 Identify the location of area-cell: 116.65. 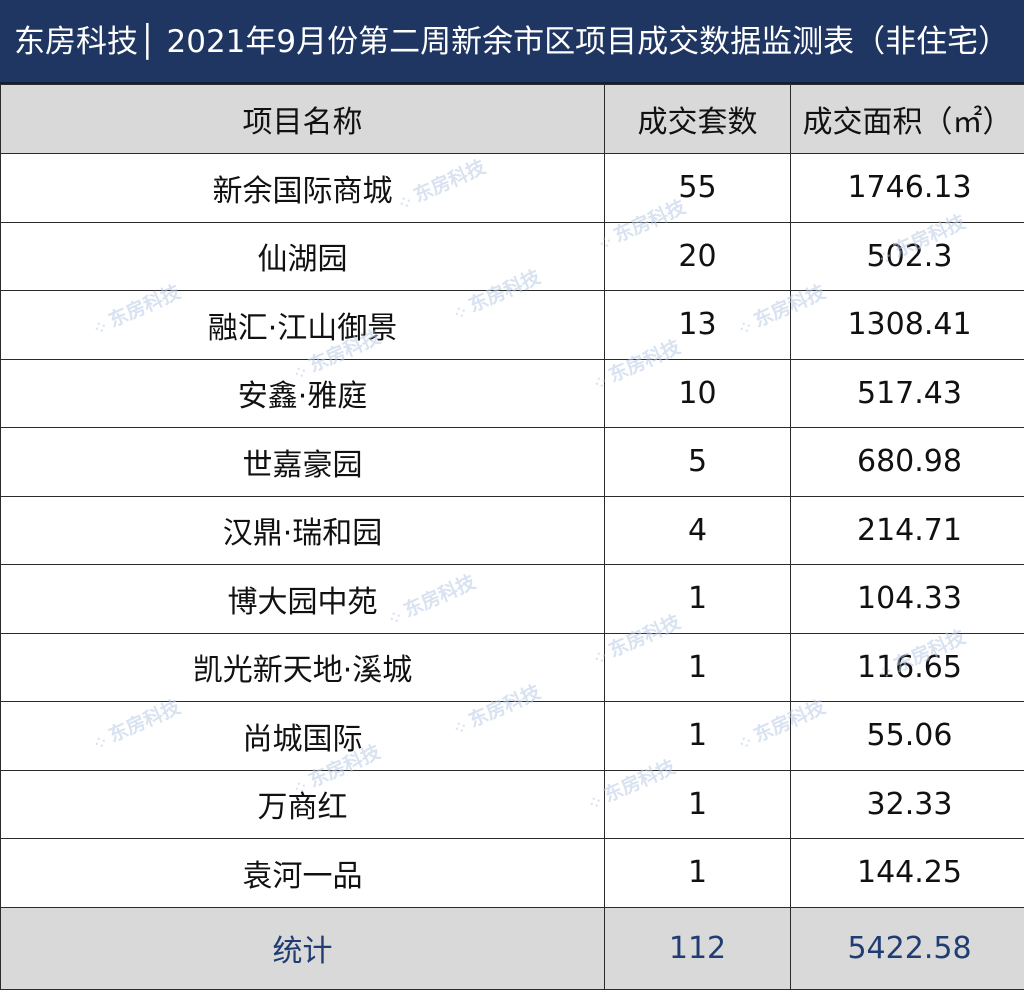
(907, 667).